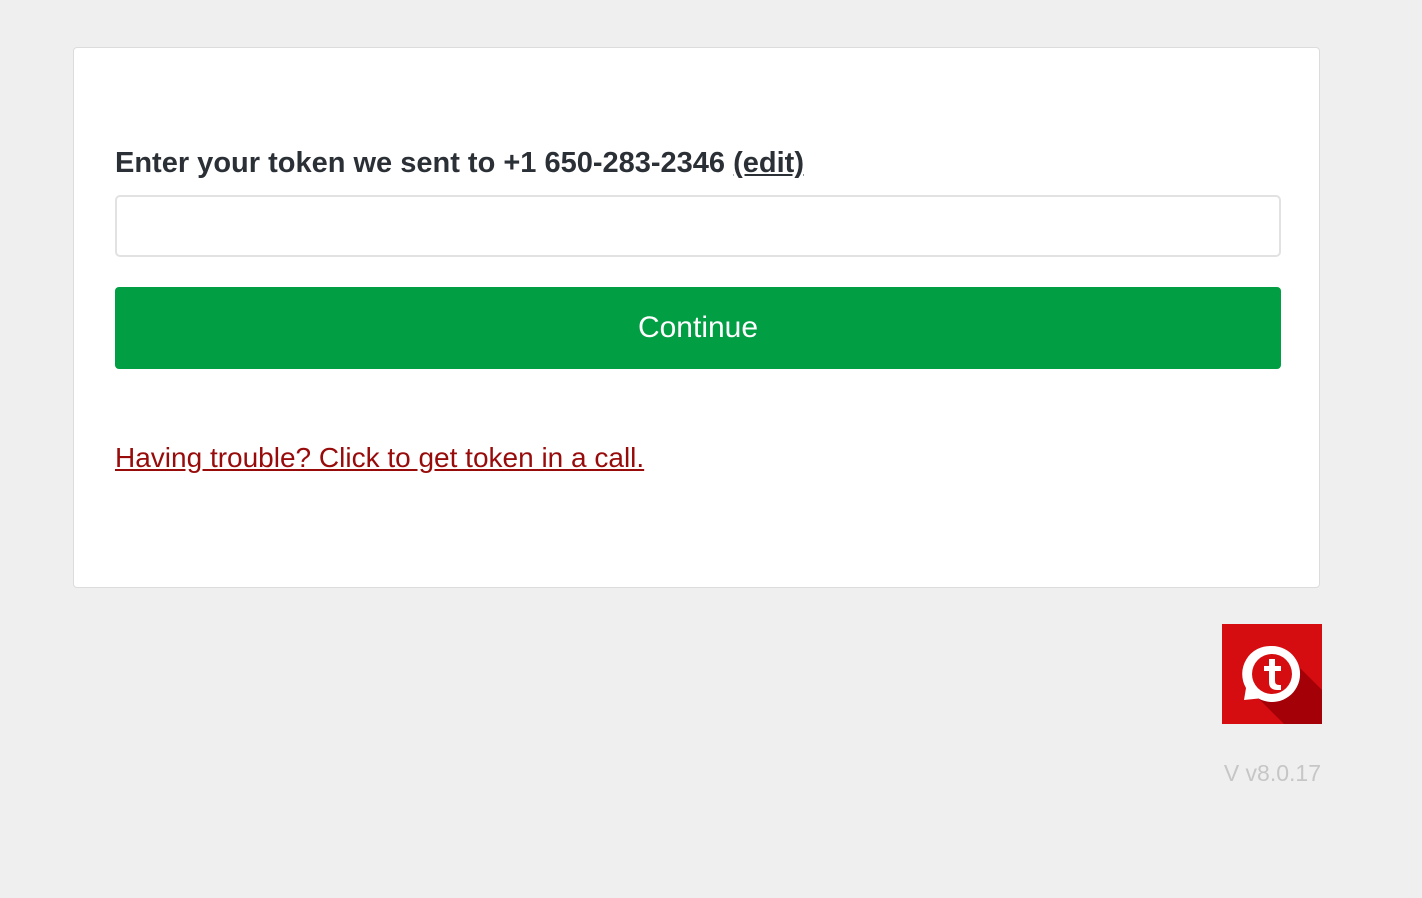 This screenshot has width=1422, height=898. What do you see at coordinates (768, 163) in the screenshot?
I see `edit-phone-link: (edit)` at bounding box center [768, 163].